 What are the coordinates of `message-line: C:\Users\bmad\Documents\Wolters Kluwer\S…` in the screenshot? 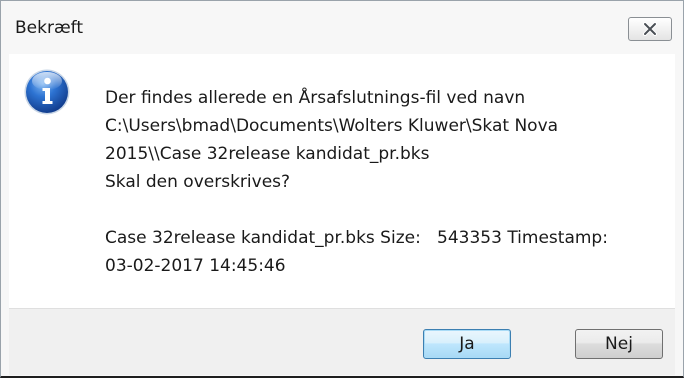 It's located at (332, 126).